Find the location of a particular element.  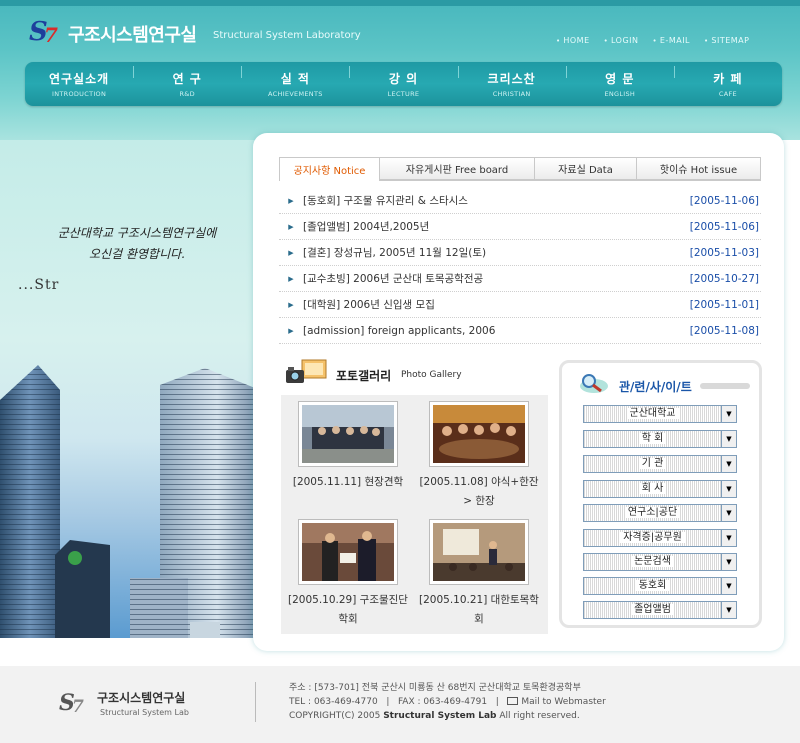

site-title: 구조시스템연구실 is located at coordinates (132, 34).